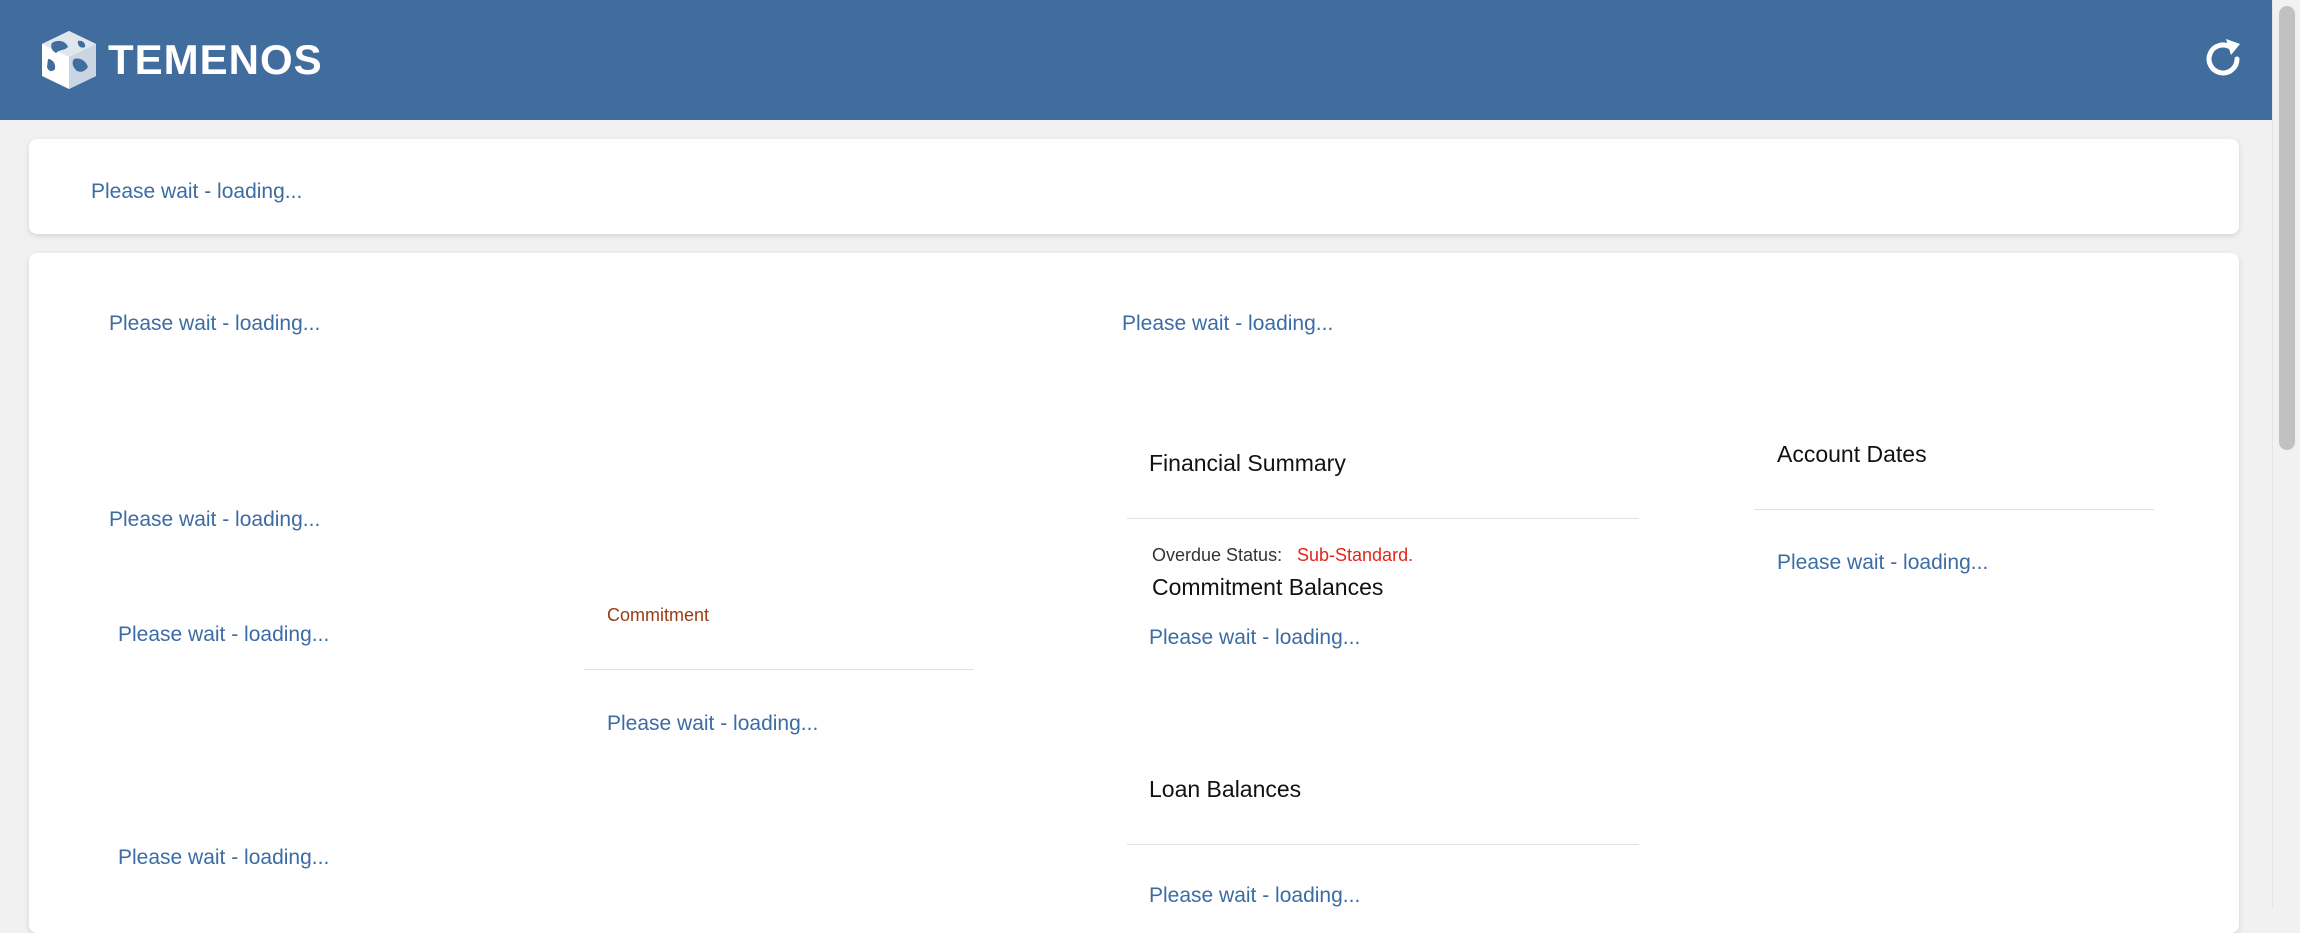 Image resolution: width=2300 pixels, height=933 pixels. I want to click on scrollbar-thumb, so click(2287, 228).